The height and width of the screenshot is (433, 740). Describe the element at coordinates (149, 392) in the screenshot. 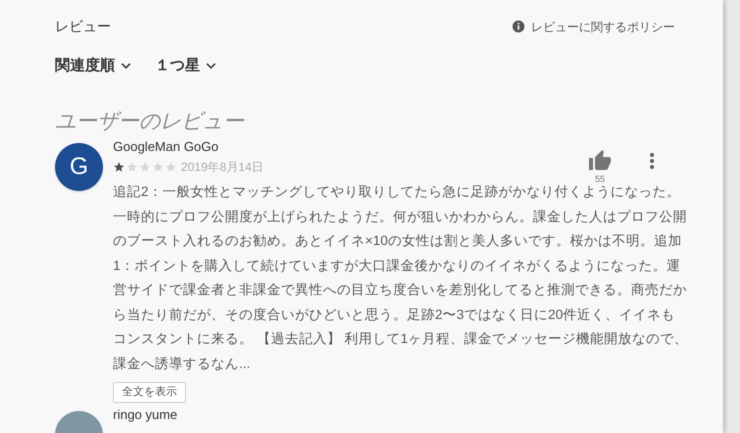

I see `show-full-text-button: 全文を表示` at that location.